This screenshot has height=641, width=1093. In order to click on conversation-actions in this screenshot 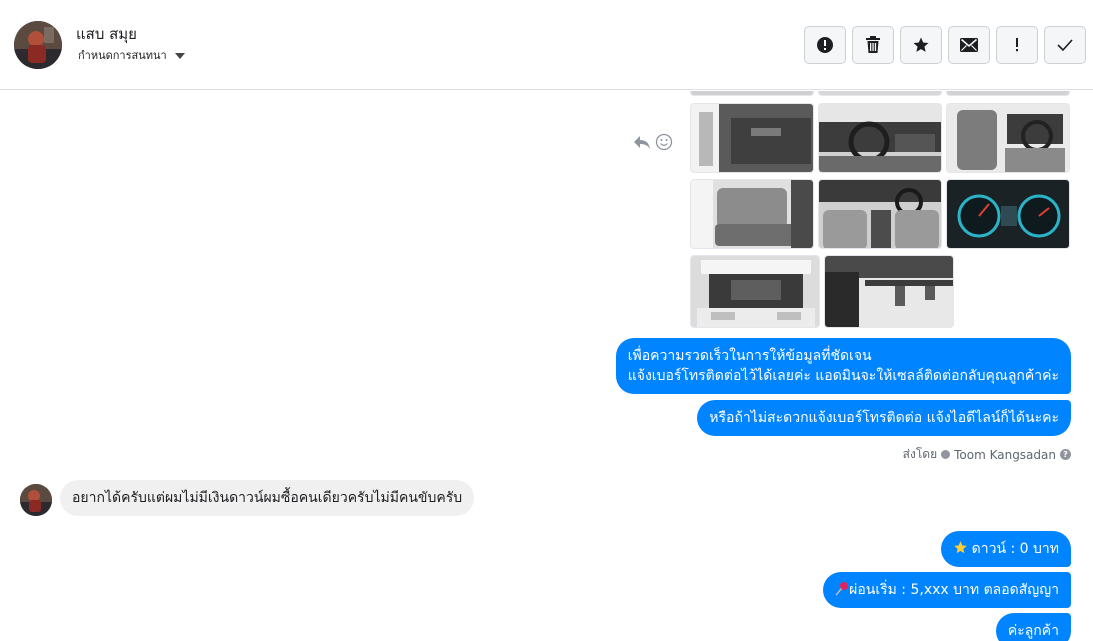, I will do `click(945, 45)`.